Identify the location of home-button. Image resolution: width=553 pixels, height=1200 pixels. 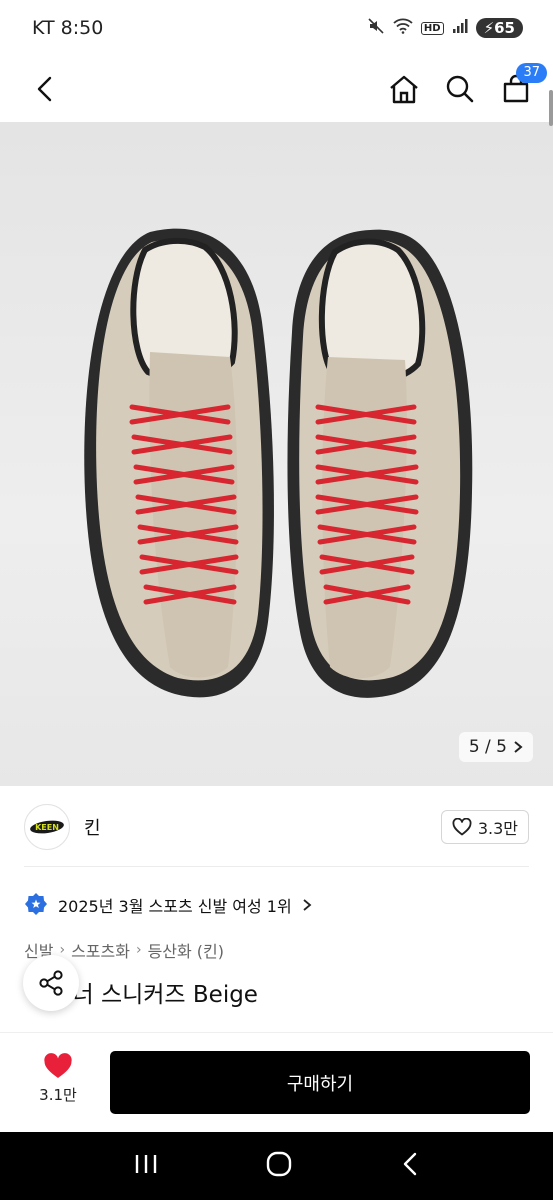
(404, 89).